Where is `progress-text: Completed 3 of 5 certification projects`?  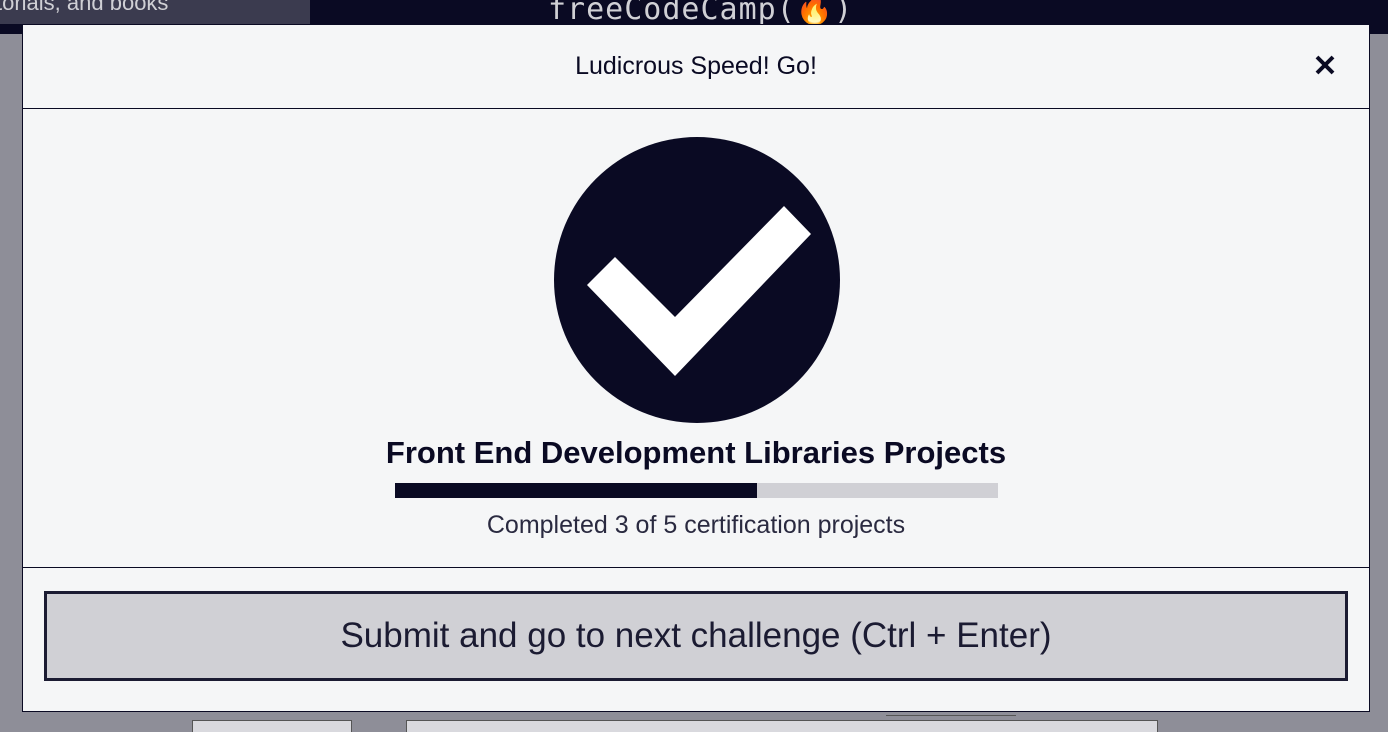
progress-text: Completed 3 of 5 certification projects is located at coordinates (696, 525).